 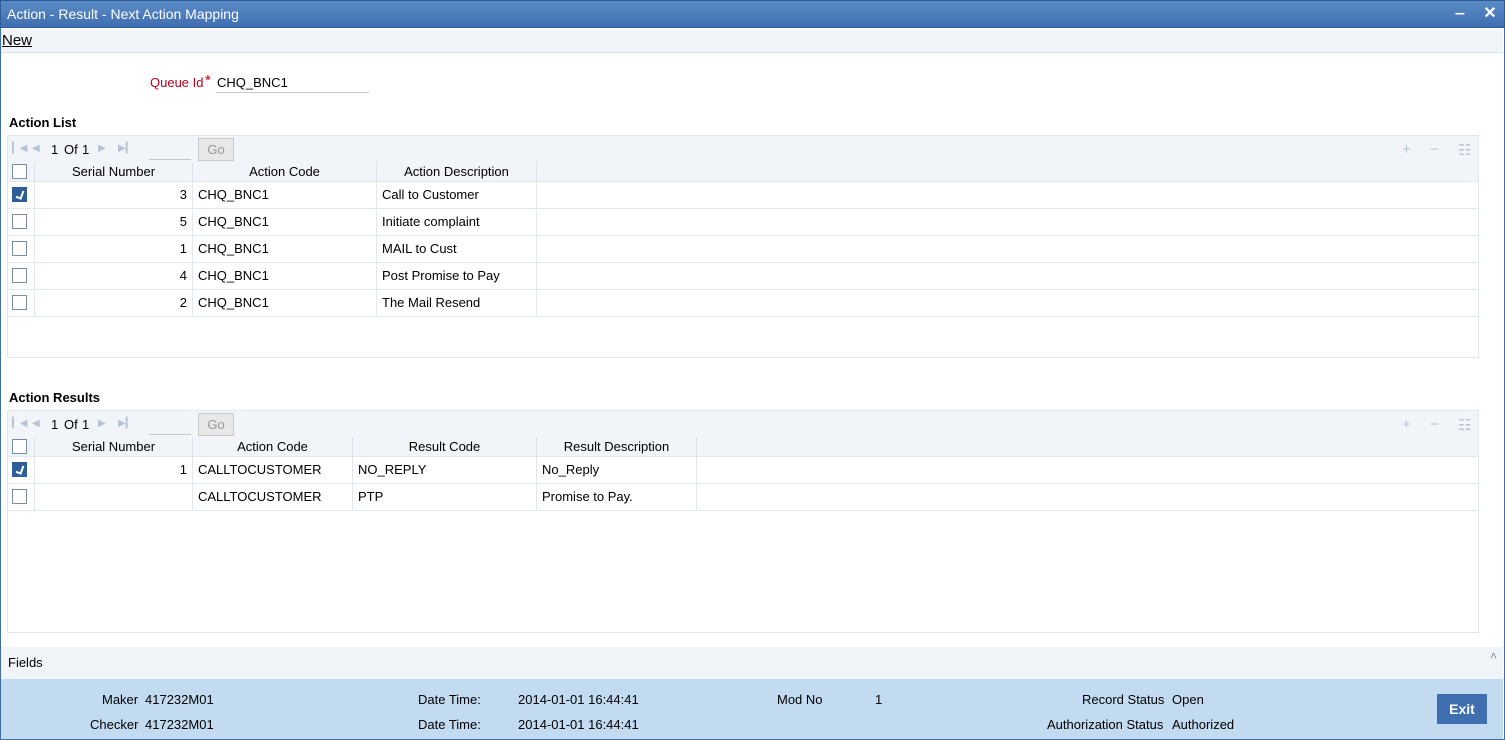 I want to click on action-list-title: Action List, so click(x=43, y=122).